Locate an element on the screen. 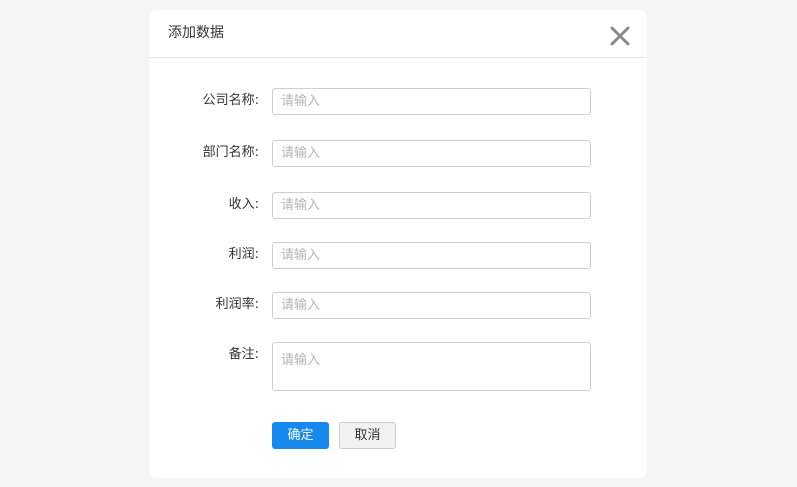 The height and width of the screenshot is (487, 797). income-label: 收入: is located at coordinates (243, 204).